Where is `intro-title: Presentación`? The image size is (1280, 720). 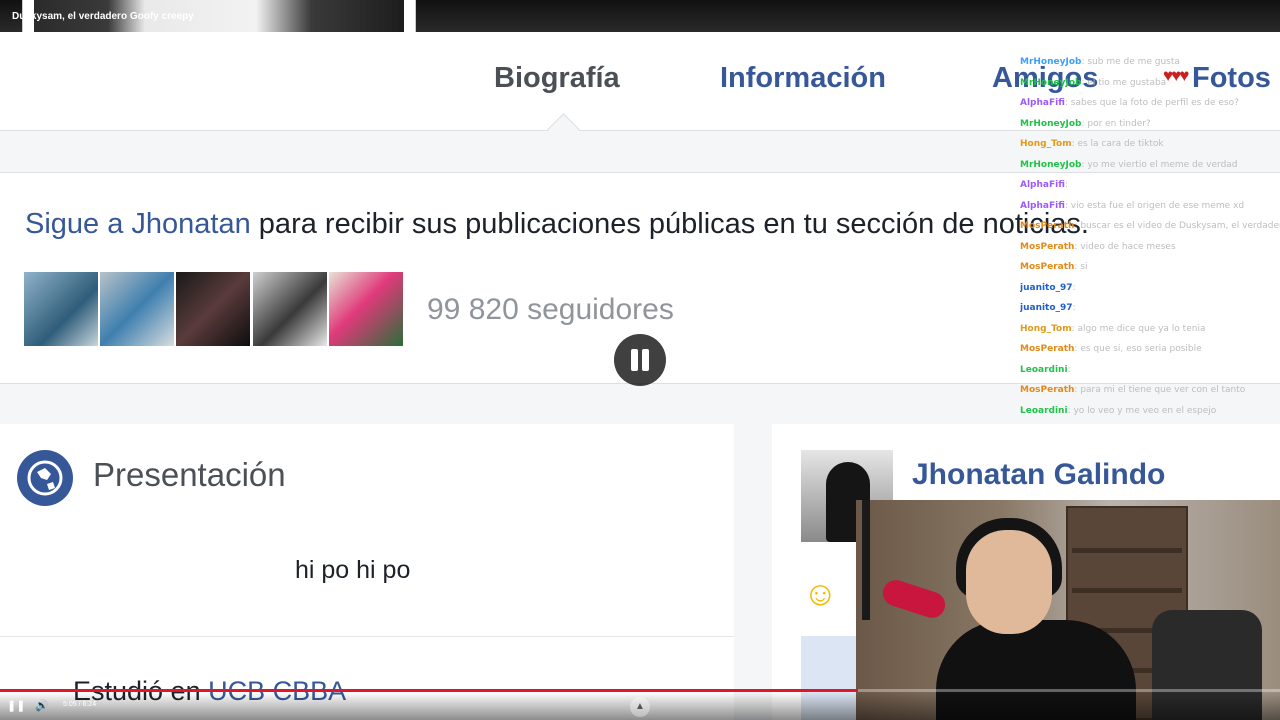 intro-title: Presentación is located at coordinates (189, 474).